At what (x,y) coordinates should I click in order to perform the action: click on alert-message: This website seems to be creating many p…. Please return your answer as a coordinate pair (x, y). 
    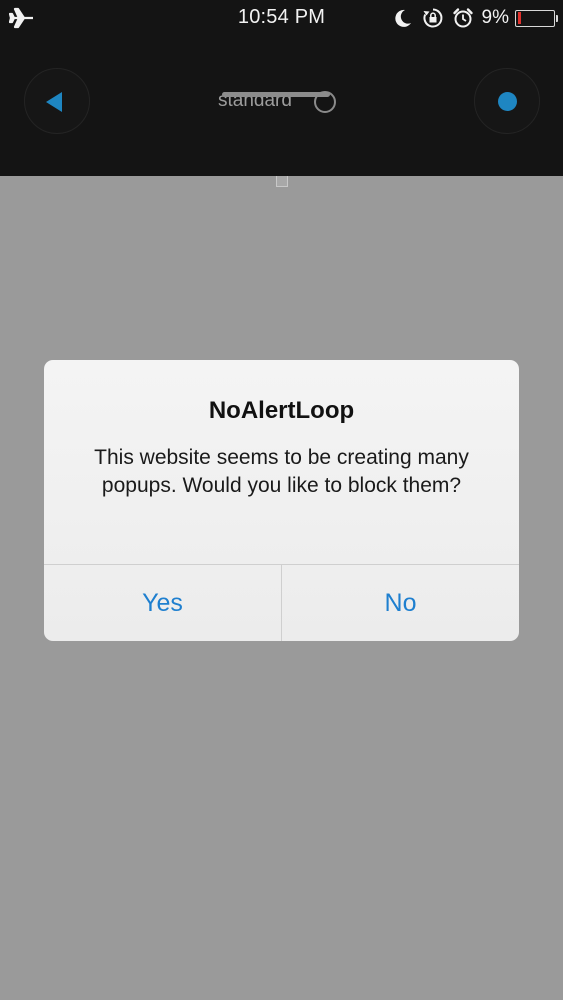
    Looking at the image, I should click on (281, 471).